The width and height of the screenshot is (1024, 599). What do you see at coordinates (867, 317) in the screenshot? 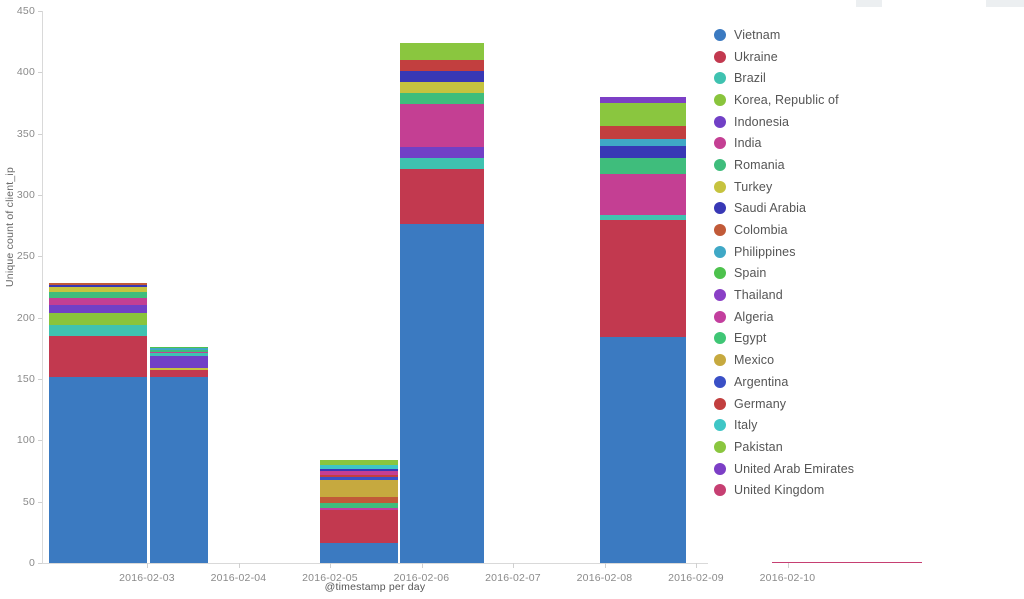
I see `legend-item: Algeria` at bounding box center [867, 317].